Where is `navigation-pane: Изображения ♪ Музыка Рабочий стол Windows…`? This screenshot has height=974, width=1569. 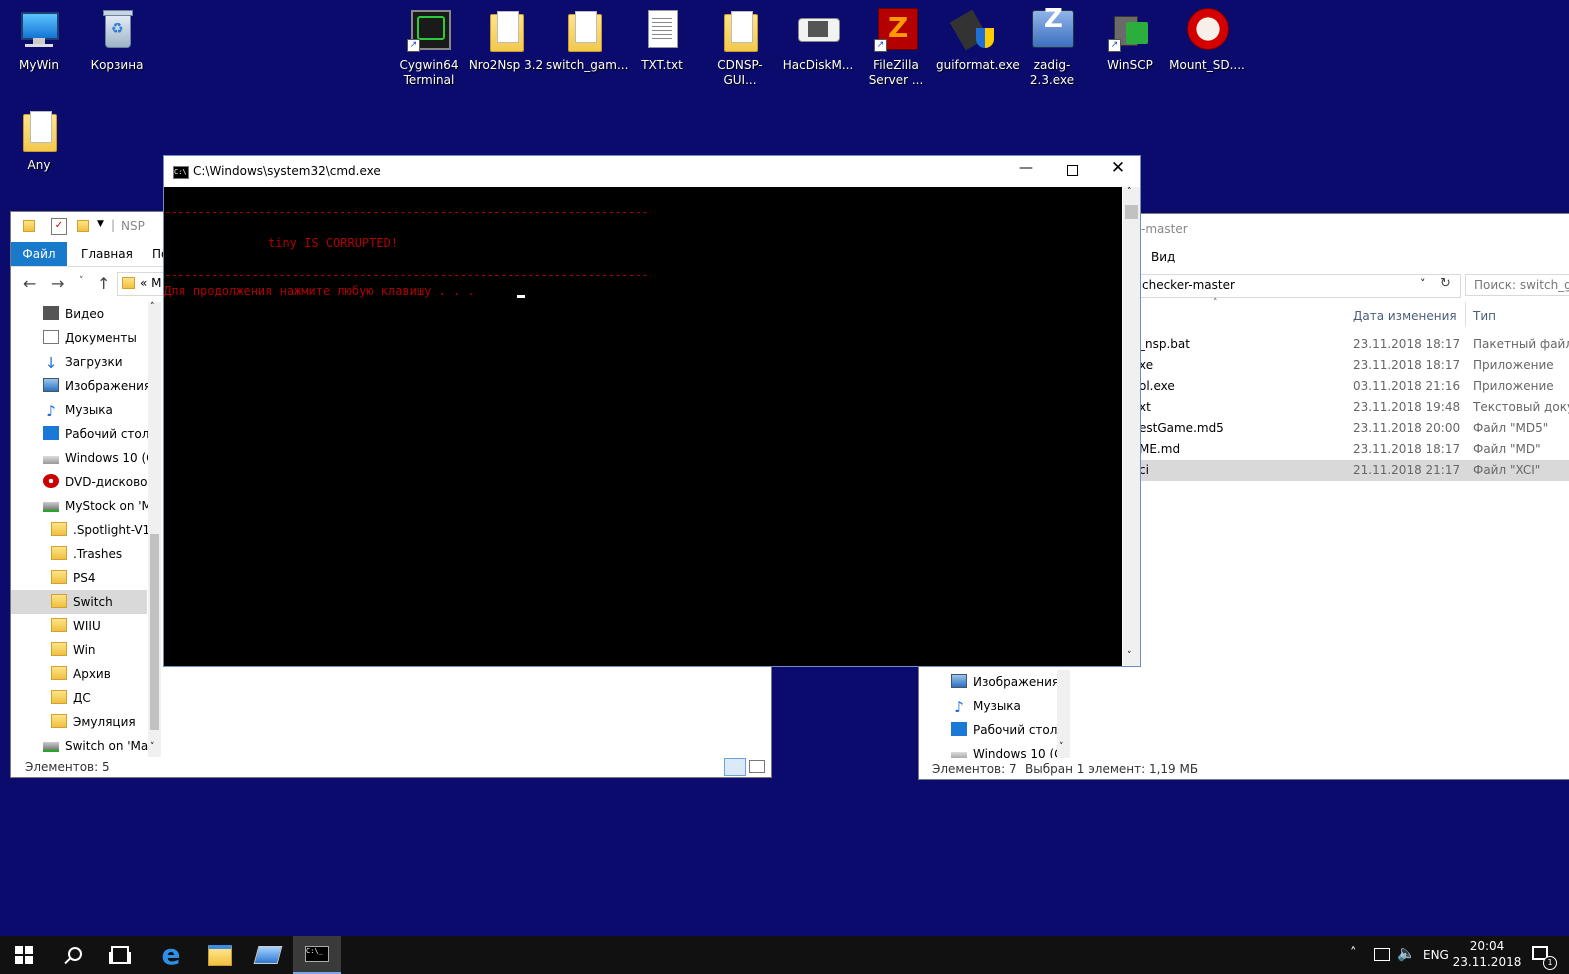
navigation-pane: Изображения ♪ Музыка Рабочий стол Windows… is located at coordinates (994, 714).